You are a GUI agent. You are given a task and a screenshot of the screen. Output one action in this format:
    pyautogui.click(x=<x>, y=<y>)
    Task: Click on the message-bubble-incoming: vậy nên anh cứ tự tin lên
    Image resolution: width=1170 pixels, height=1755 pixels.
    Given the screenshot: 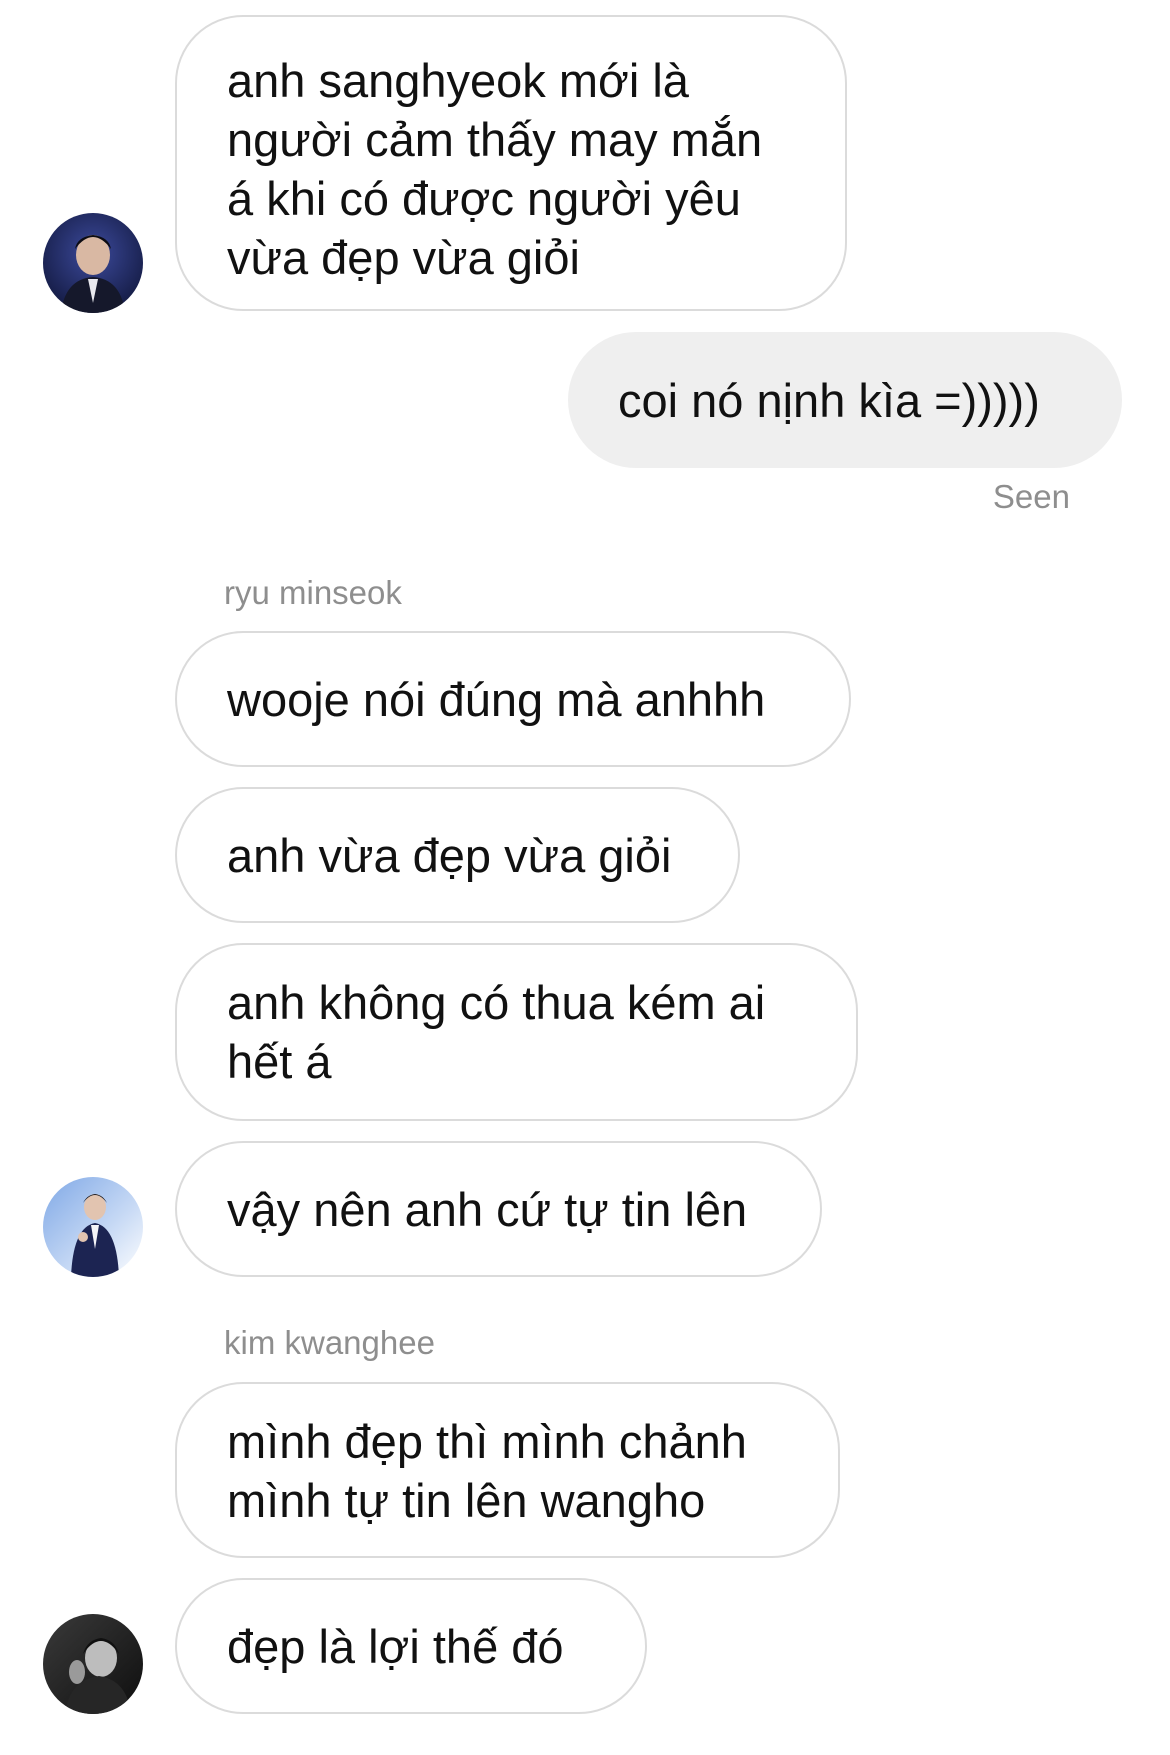 What is the action you would take?
    pyautogui.click(x=498, y=1209)
    